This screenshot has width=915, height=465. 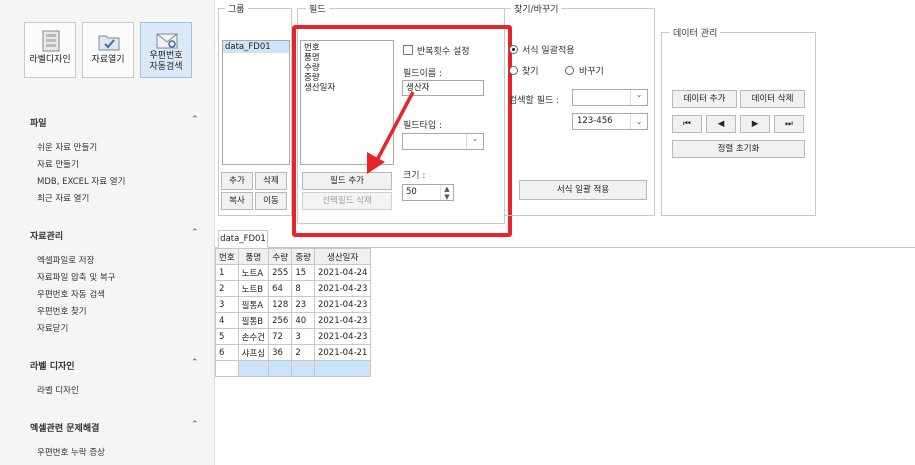 What do you see at coordinates (227, 336) in the screenshot?
I see `table-cell: 5` at bounding box center [227, 336].